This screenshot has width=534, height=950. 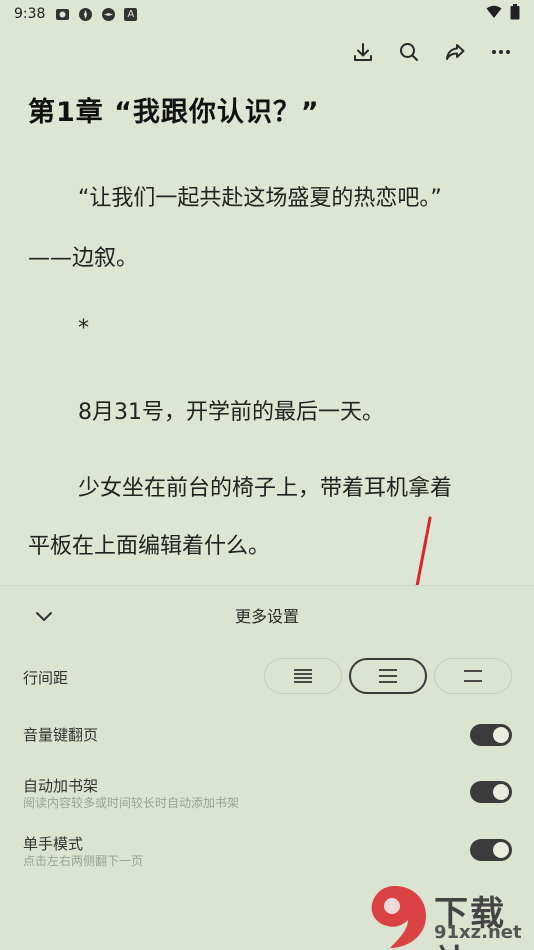 What do you see at coordinates (61, 786) in the screenshot?
I see `auto-shelf-label: 自动加书架` at bounding box center [61, 786].